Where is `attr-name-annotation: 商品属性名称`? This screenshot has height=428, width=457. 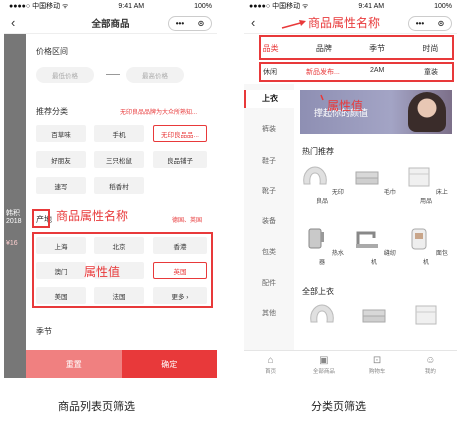 attr-name-annotation: 商品属性名称 is located at coordinates (344, 23).